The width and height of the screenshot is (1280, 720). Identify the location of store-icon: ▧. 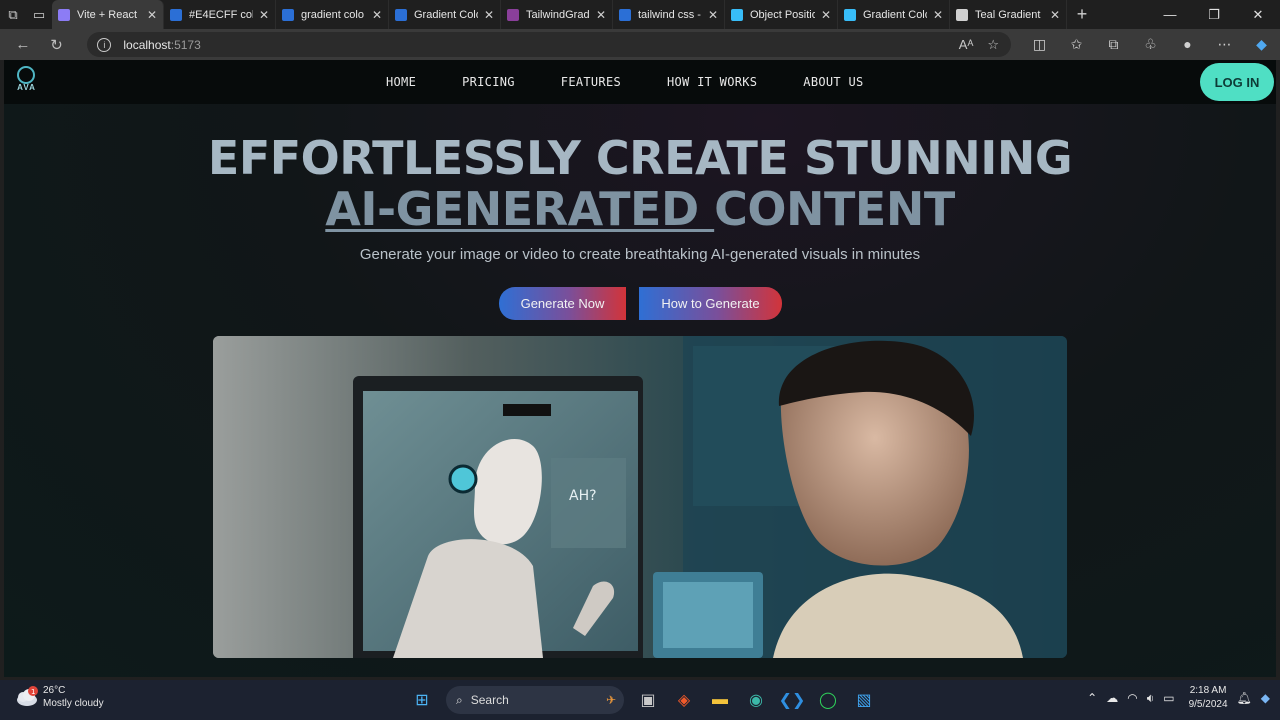
(864, 700).